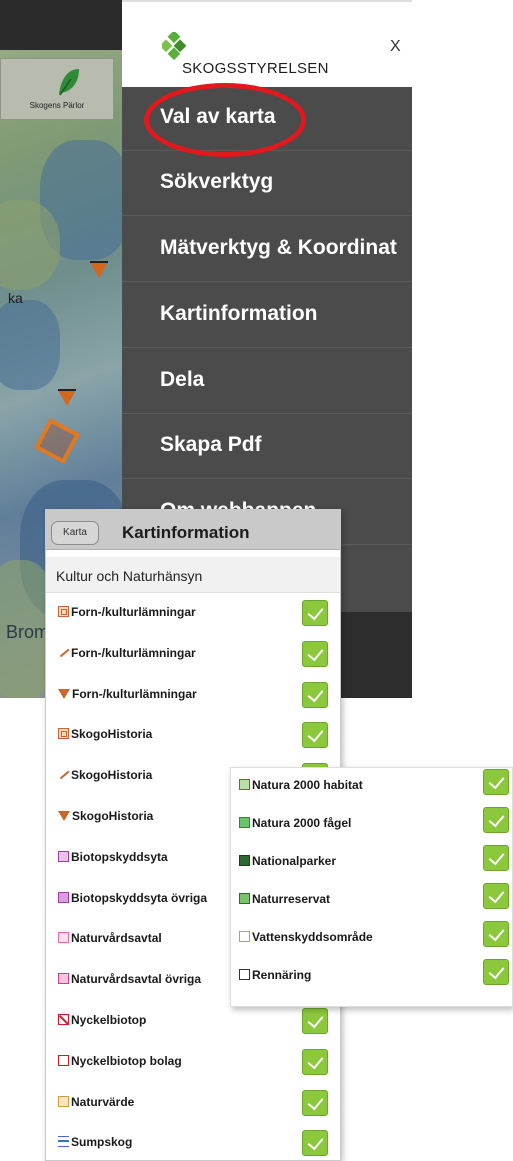  What do you see at coordinates (255, 68) in the screenshot?
I see `logo-text: SKOGSSTYRELSEN` at bounding box center [255, 68].